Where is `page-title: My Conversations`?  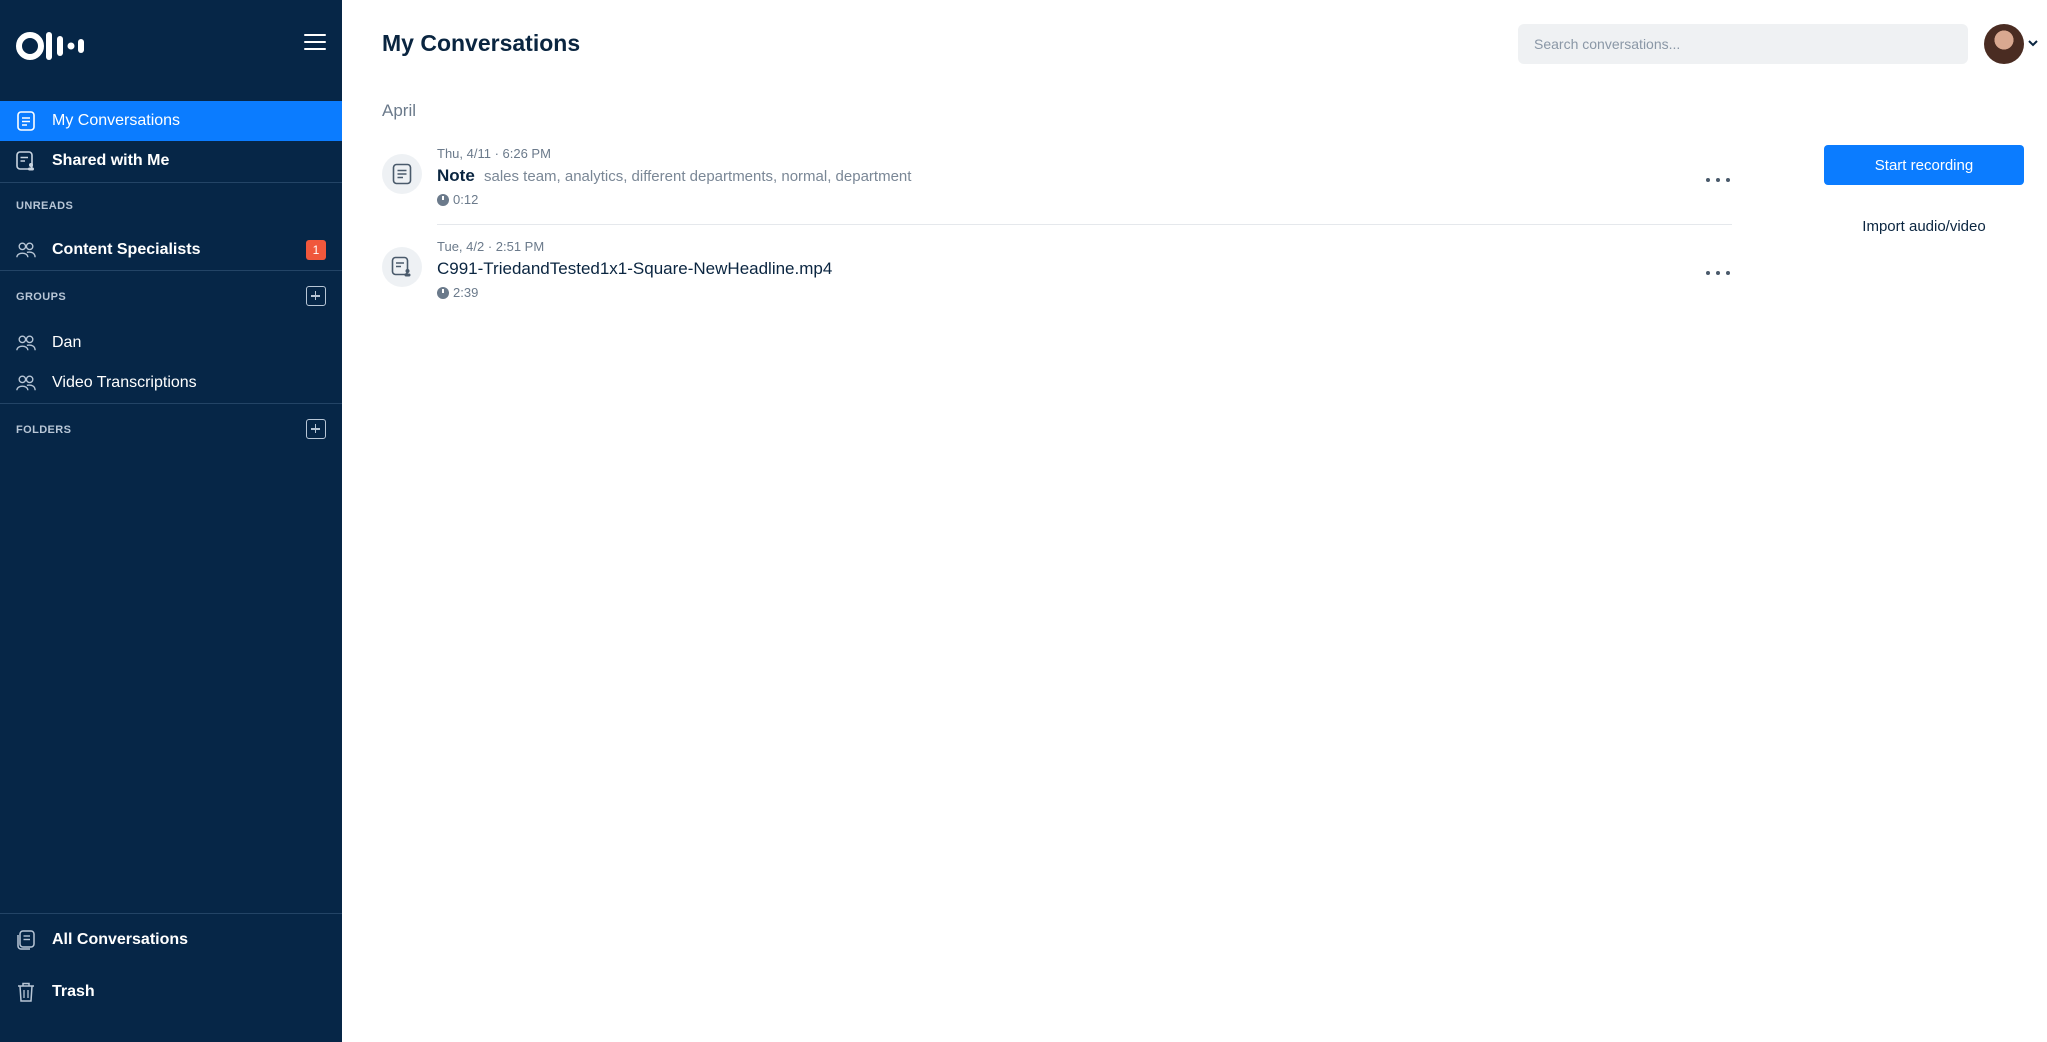 page-title: My Conversations is located at coordinates (481, 43).